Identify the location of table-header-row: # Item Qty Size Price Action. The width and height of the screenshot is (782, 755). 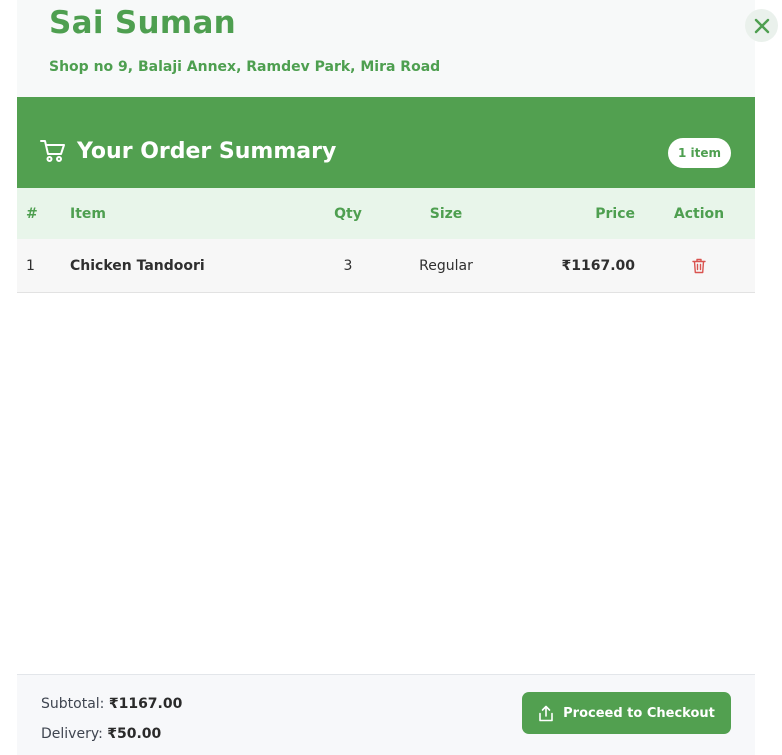
(386, 213).